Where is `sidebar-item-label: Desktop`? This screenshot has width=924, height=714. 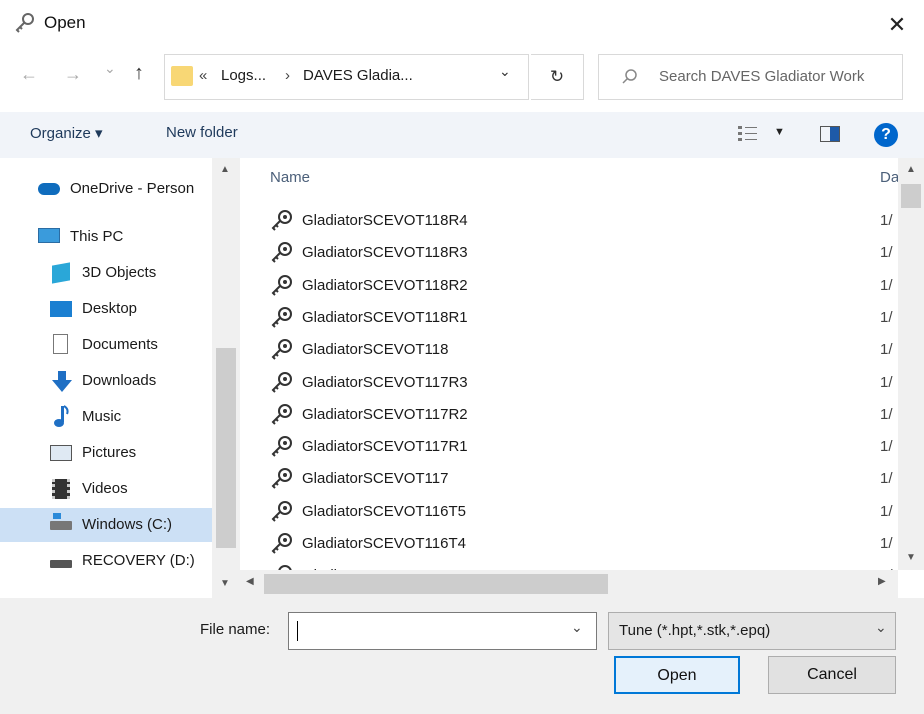
sidebar-item-label: Desktop is located at coordinates (110, 308).